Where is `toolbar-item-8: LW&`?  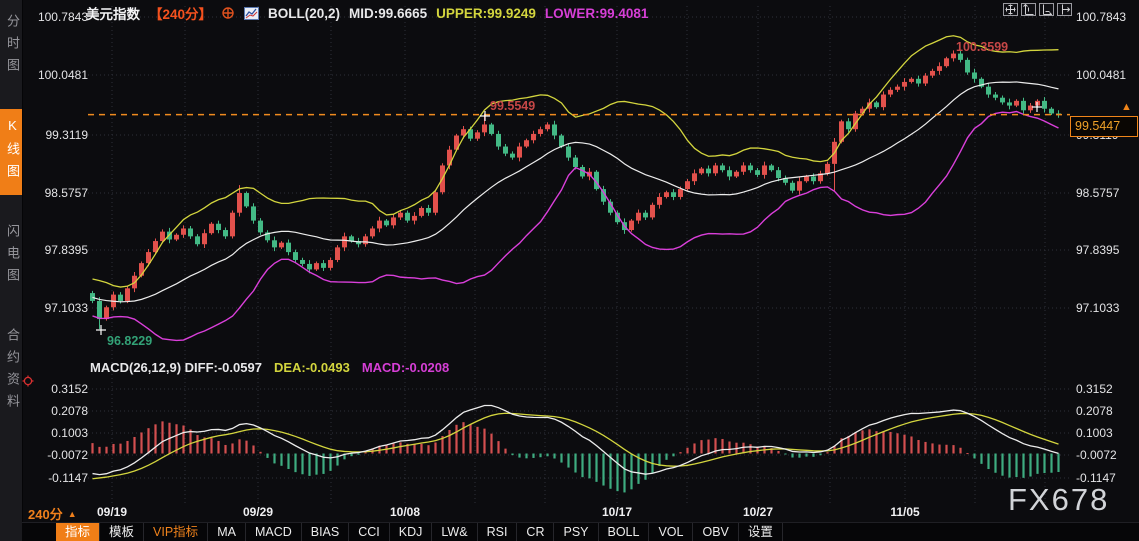 toolbar-item-8: LW& is located at coordinates (455, 532).